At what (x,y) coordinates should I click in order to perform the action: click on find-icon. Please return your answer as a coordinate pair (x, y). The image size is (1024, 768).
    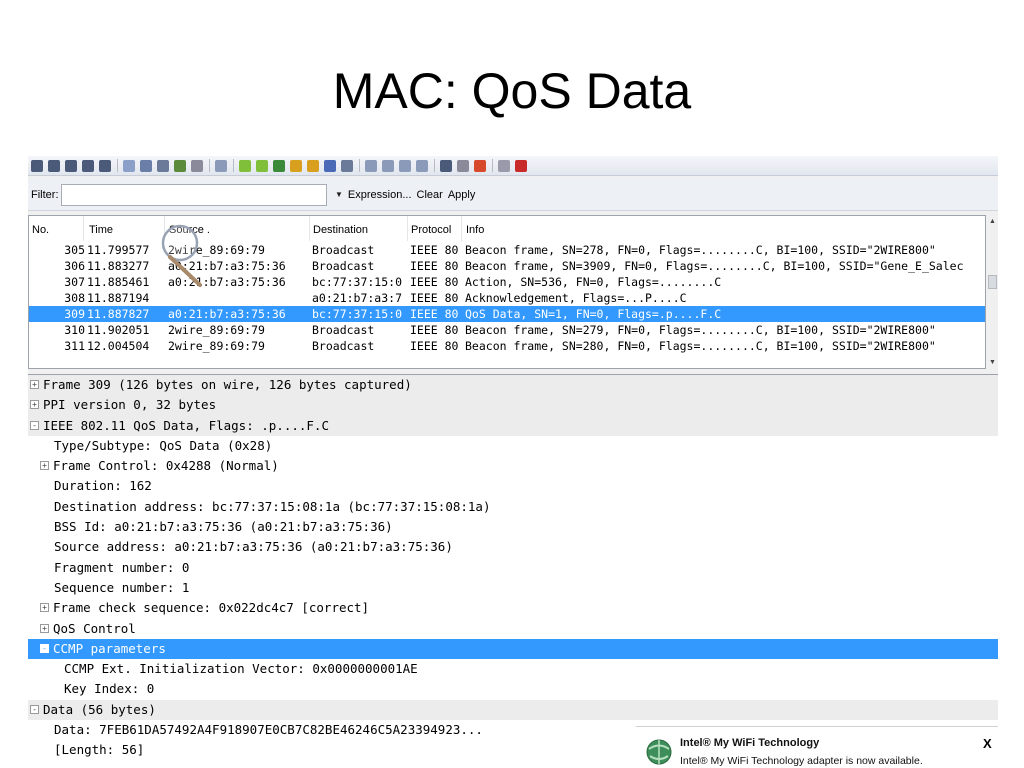
    Looking at the image, I should click on (221, 165).